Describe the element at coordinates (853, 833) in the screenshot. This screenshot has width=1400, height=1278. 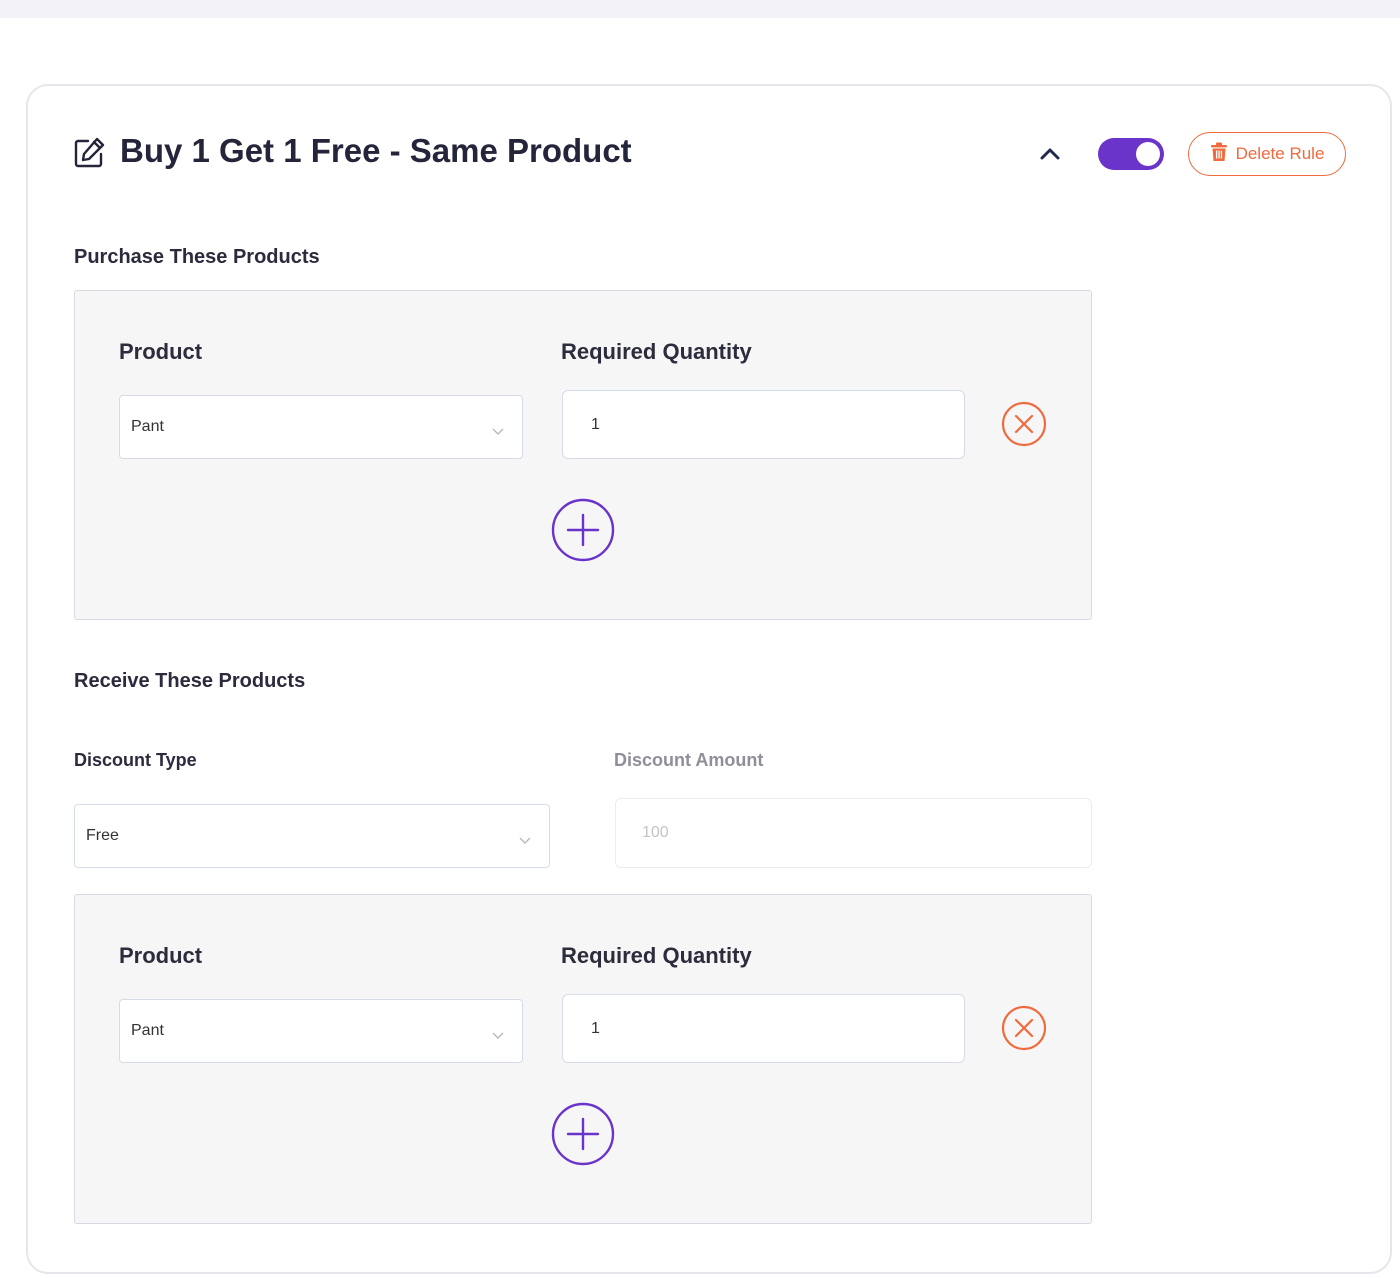
I see `discount-amount-input: 100` at that location.